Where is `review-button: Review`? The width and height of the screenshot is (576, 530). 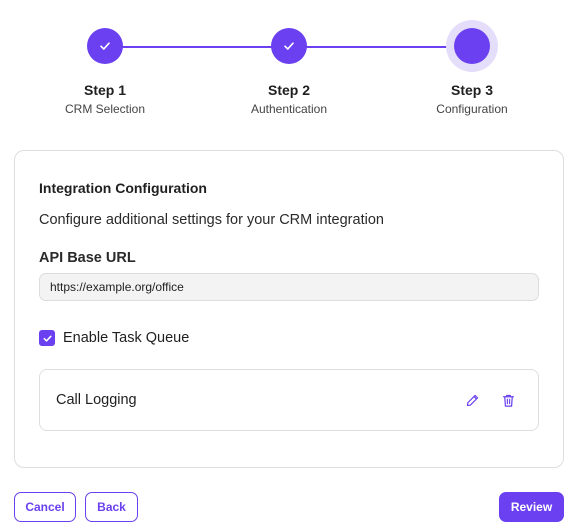
review-button: Review is located at coordinates (531, 507).